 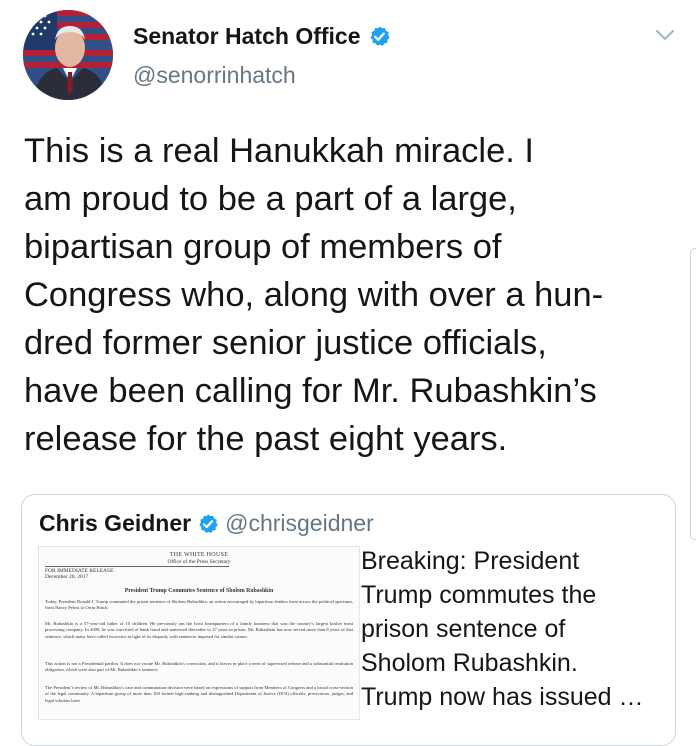 What do you see at coordinates (285, 343) in the screenshot?
I see `tweet-text-line: dred former senior justice officials,` at bounding box center [285, 343].